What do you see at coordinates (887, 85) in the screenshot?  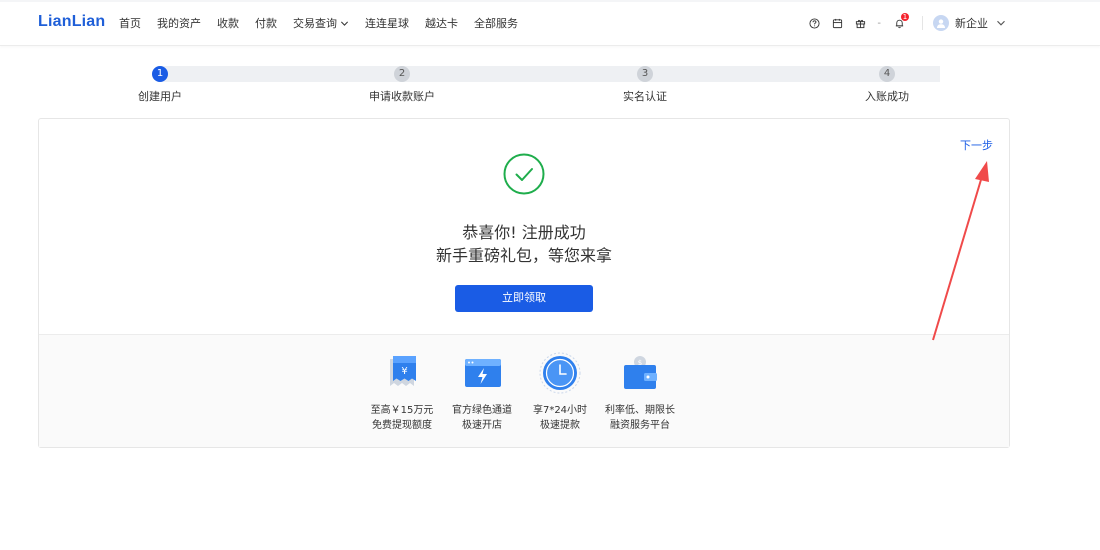 I see `step-credited: 4 入账成功` at bounding box center [887, 85].